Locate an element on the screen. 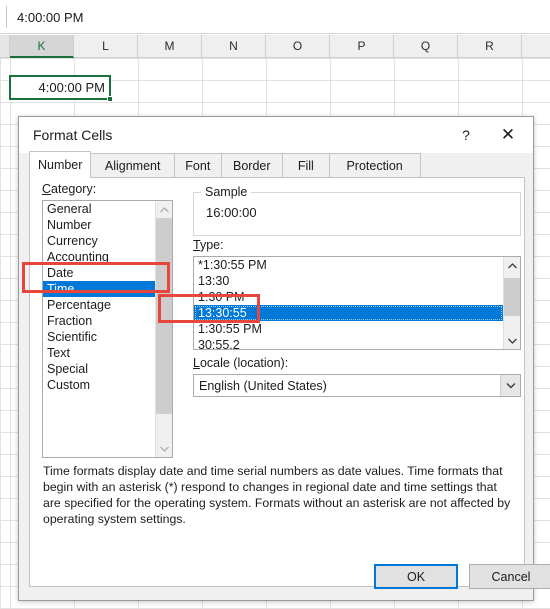 The height and width of the screenshot is (609, 550). category-item-time: Time is located at coordinates (99, 289).